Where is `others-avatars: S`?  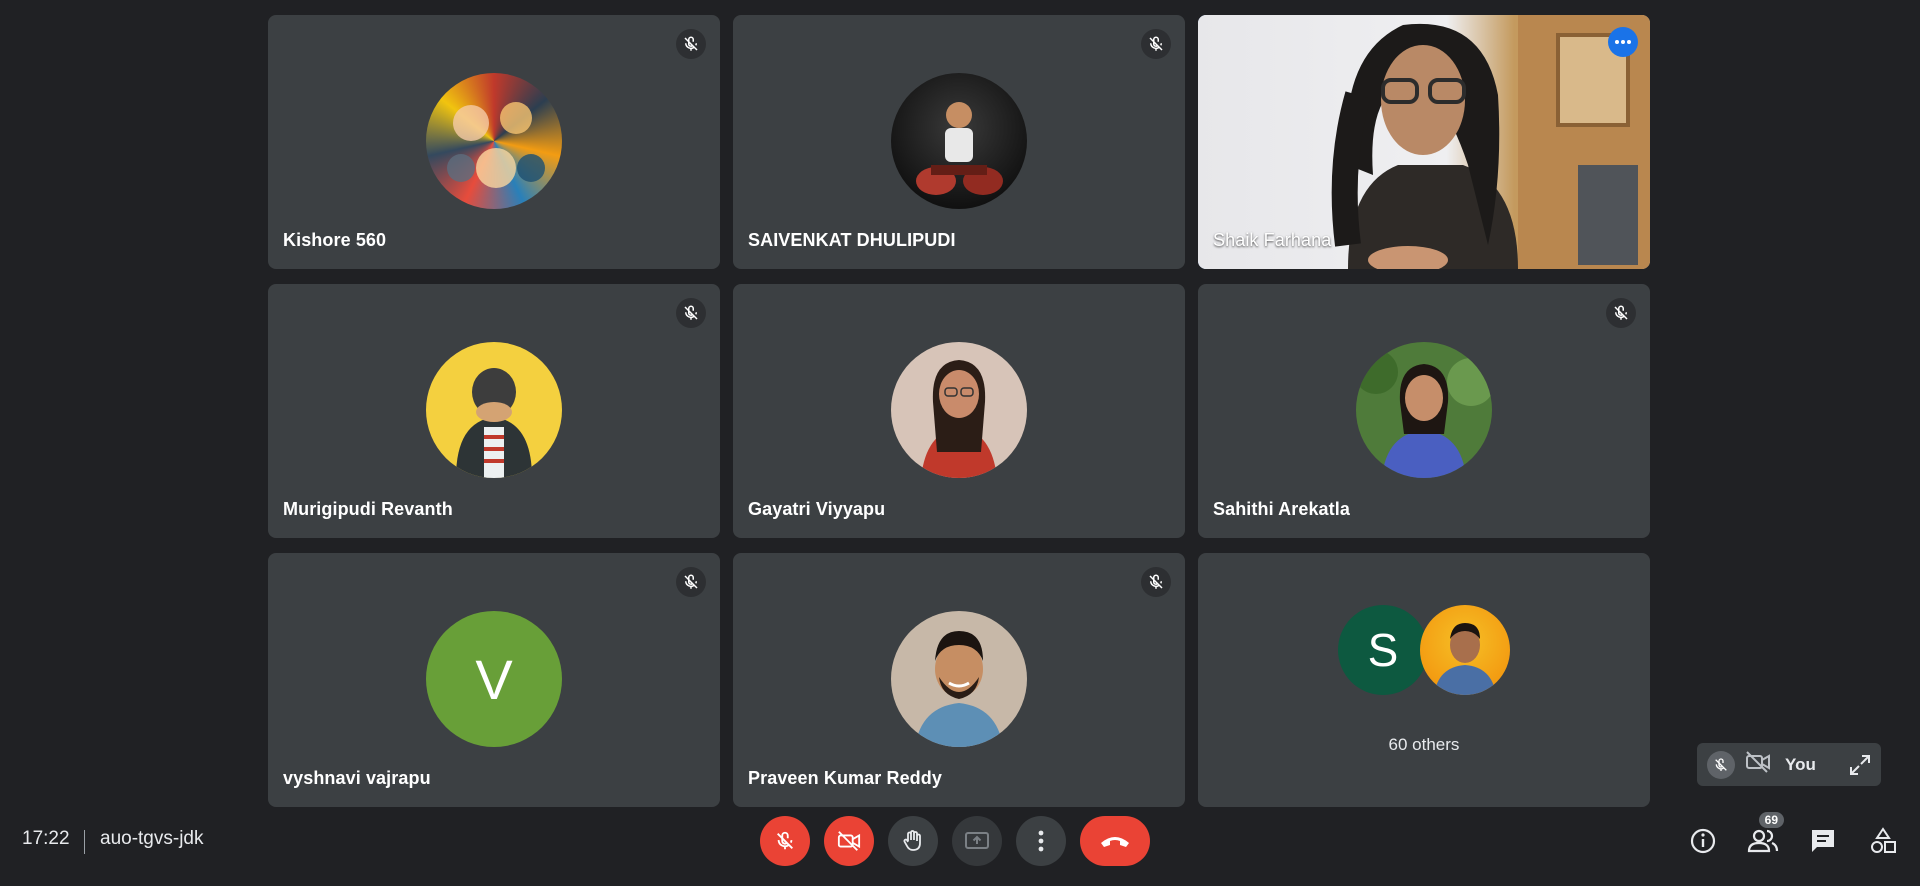 others-avatars: S is located at coordinates (1424, 650).